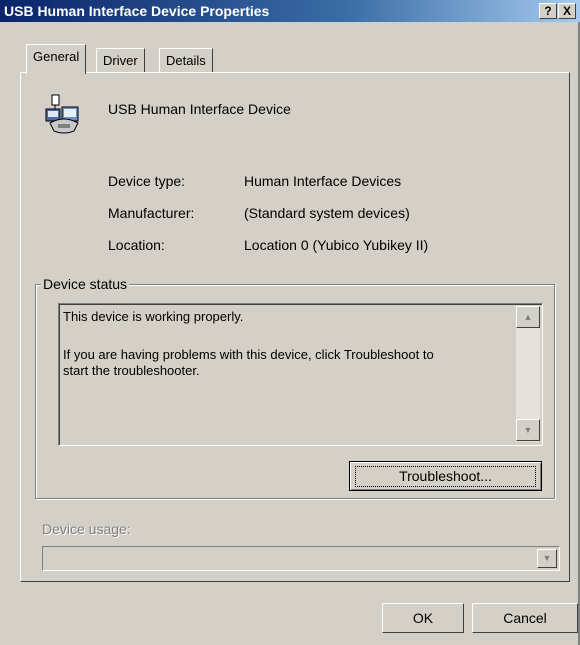 The width and height of the screenshot is (580, 645). Describe the element at coordinates (136, 245) in the screenshot. I see `location-label: Location:` at that location.